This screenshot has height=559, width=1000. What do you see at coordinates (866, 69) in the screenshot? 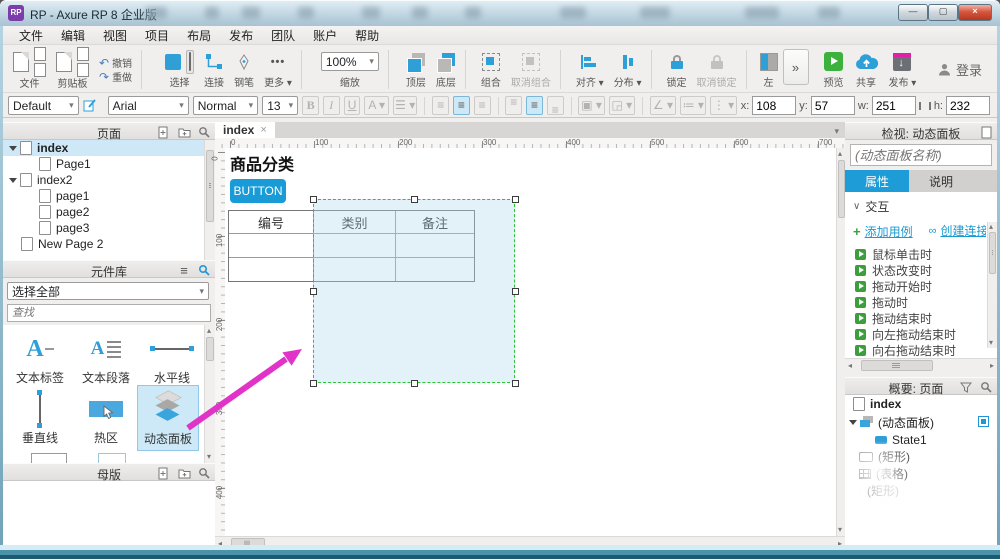
I see `share-tool: 共享` at bounding box center [866, 69].